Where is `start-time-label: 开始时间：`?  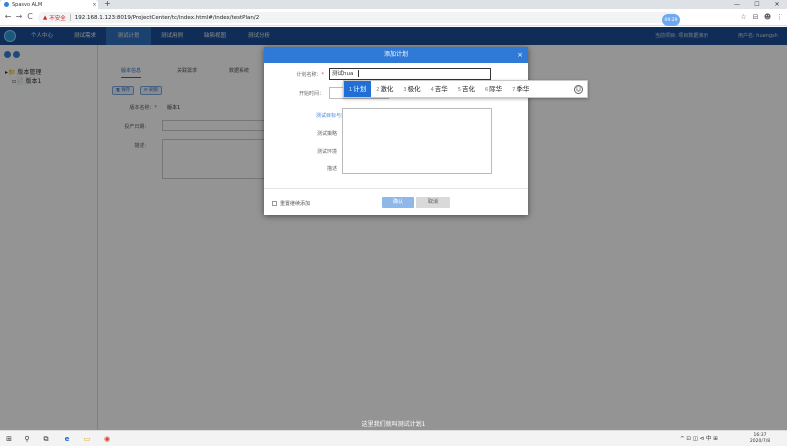 start-time-label: 开始时间： is located at coordinates (311, 94).